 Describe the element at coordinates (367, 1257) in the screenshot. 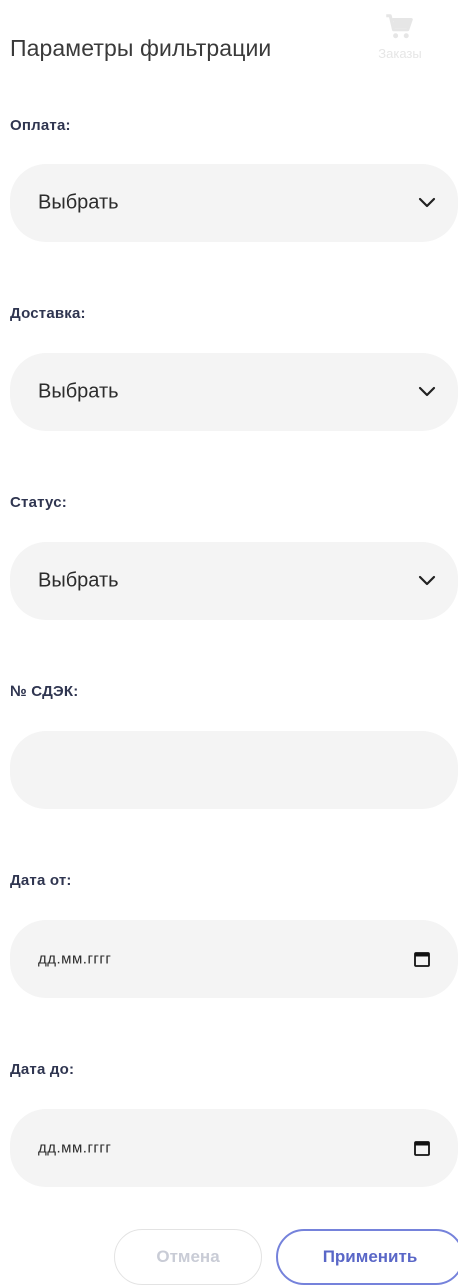

I see `apply-button: Применить` at that location.